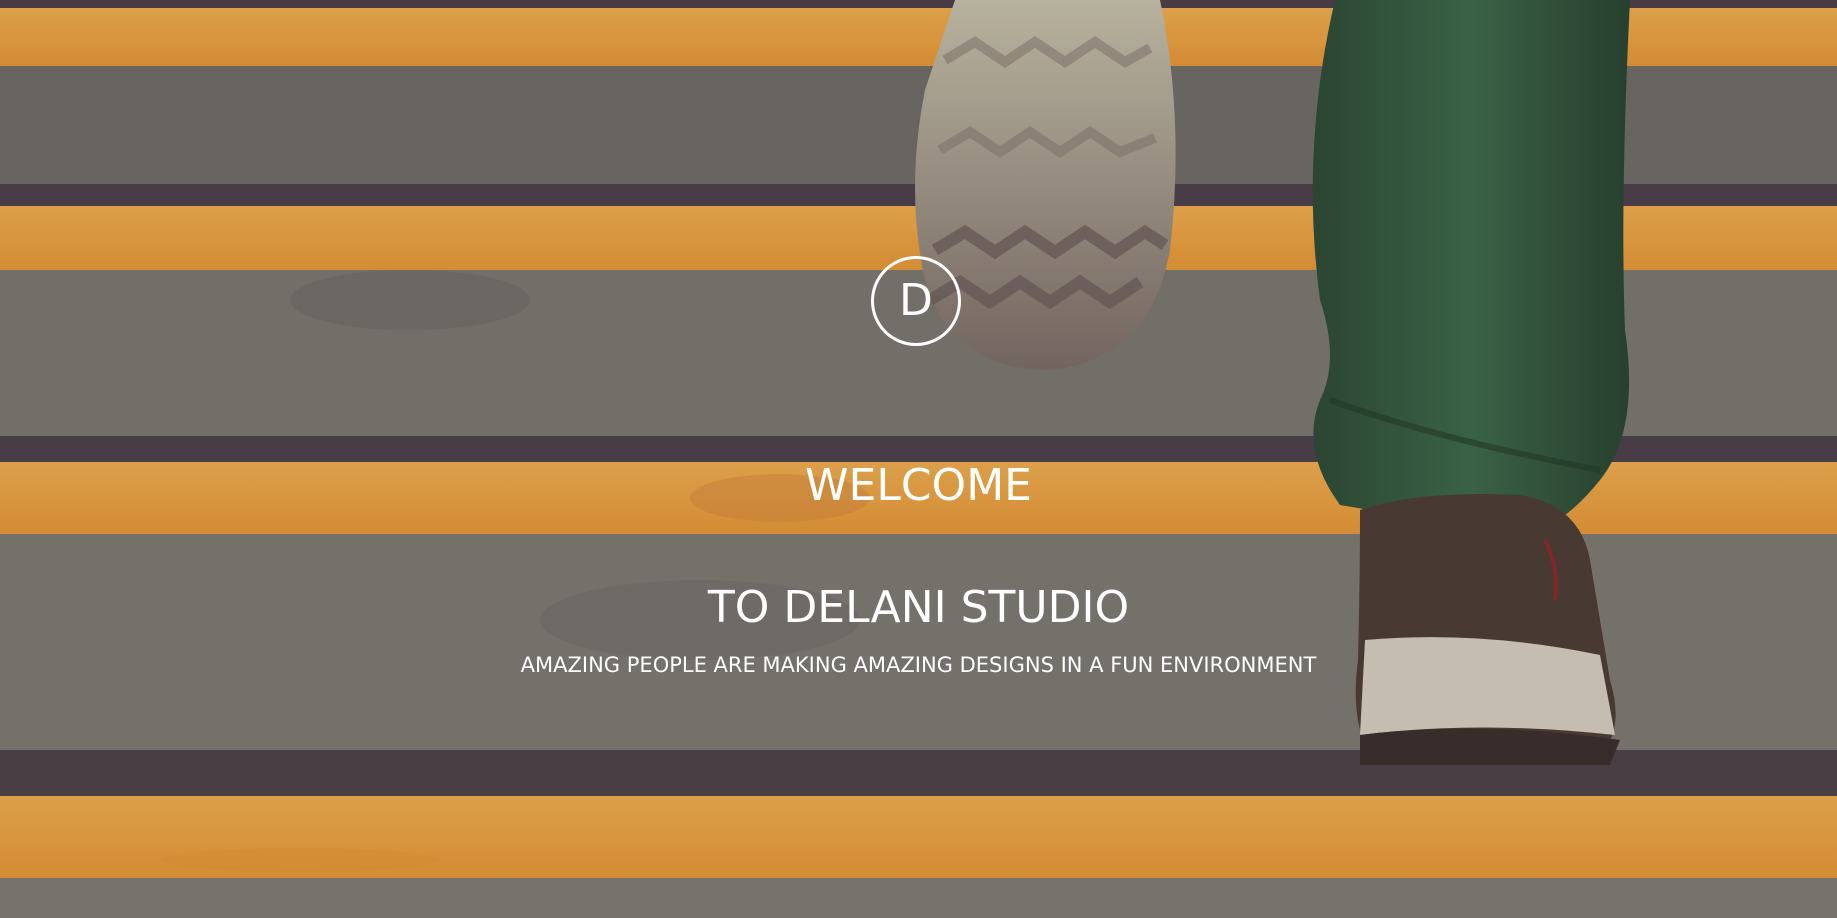 The width and height of the screenshot is (1837, 918). What do you see at coordinates (918, 485) in the screenshot?
I see `welcome-heading: WELCOME` at bounding box center [918, 485].